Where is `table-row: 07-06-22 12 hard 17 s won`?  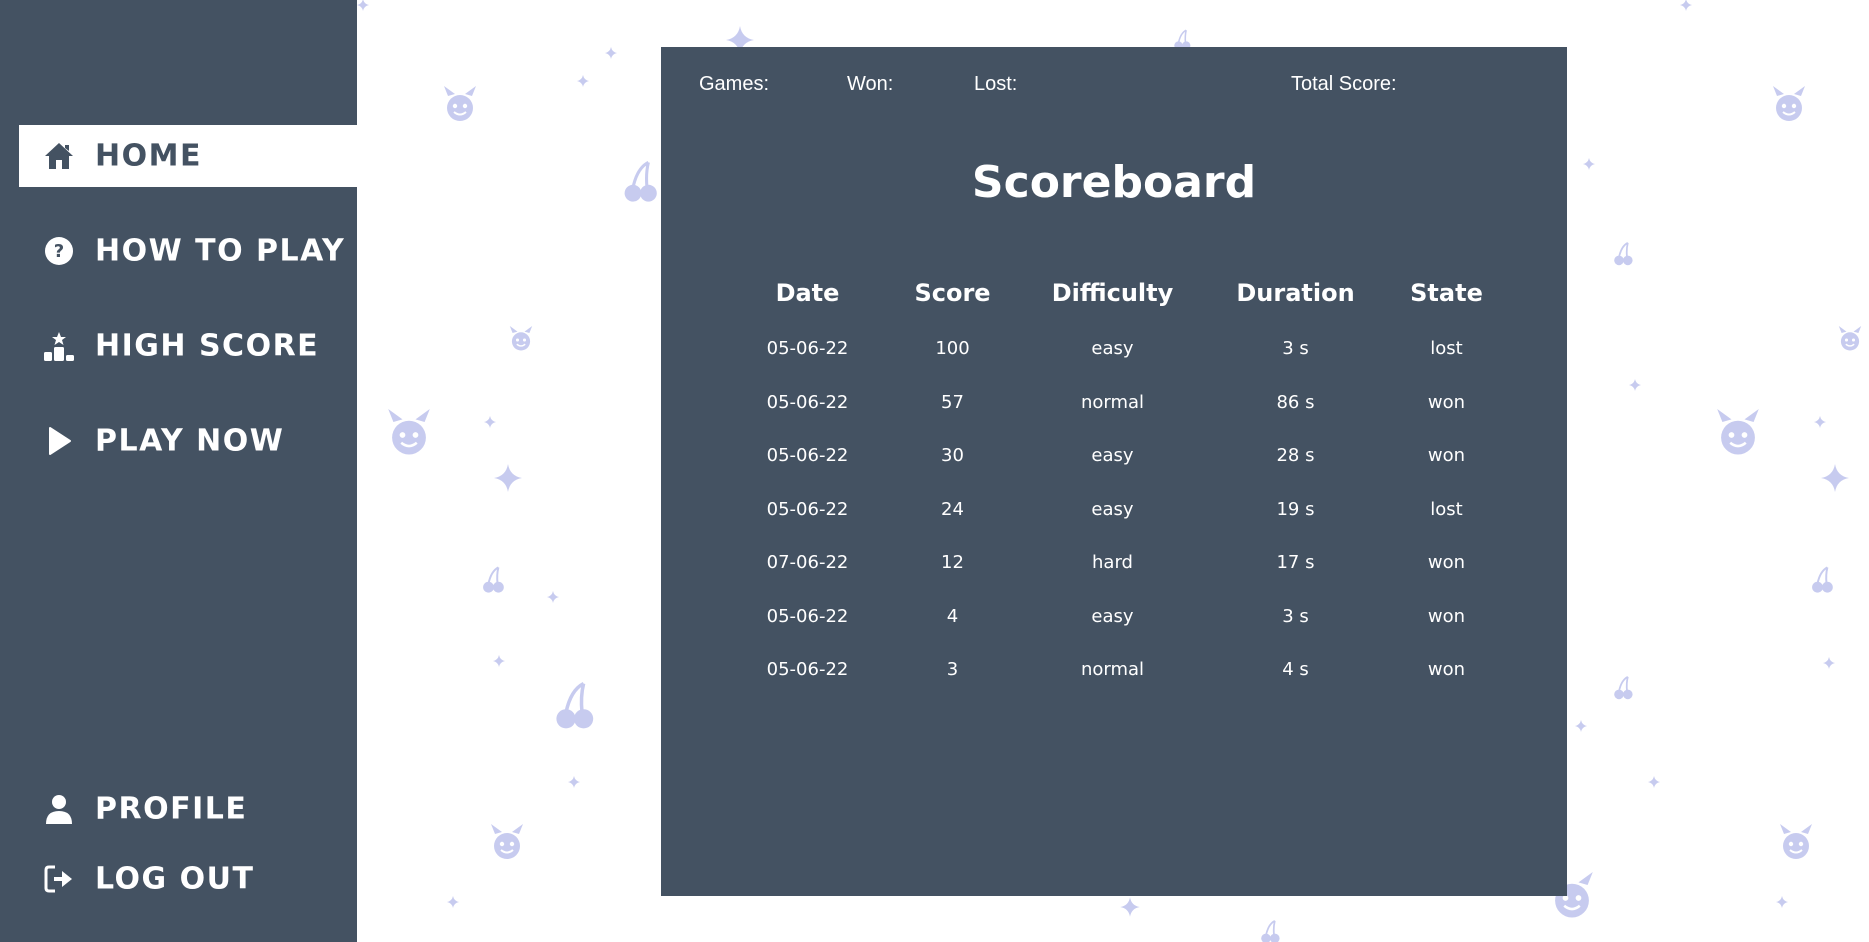 table-row: 07-06-22 12 hard 17 s won is located at coordinates (1118, 563).